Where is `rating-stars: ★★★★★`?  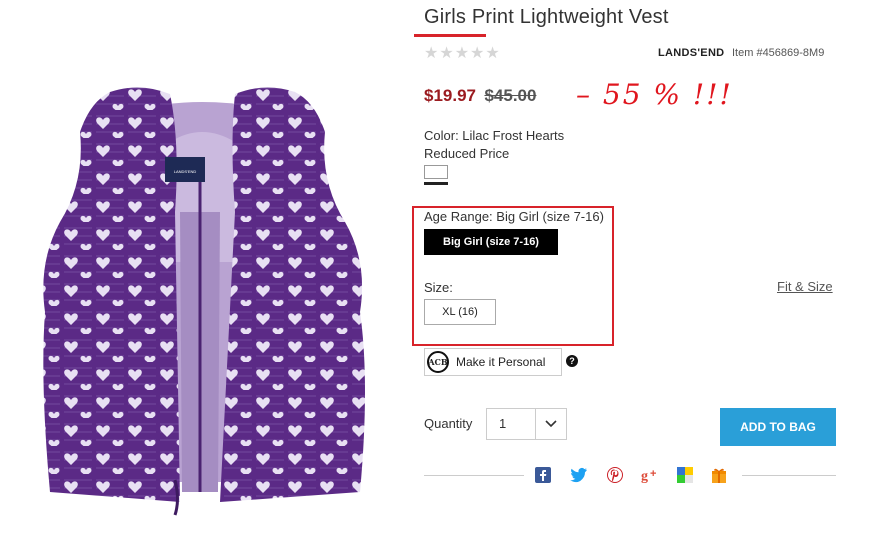 rating-stars: ★★★★★ is located at coordinates (462, 53).